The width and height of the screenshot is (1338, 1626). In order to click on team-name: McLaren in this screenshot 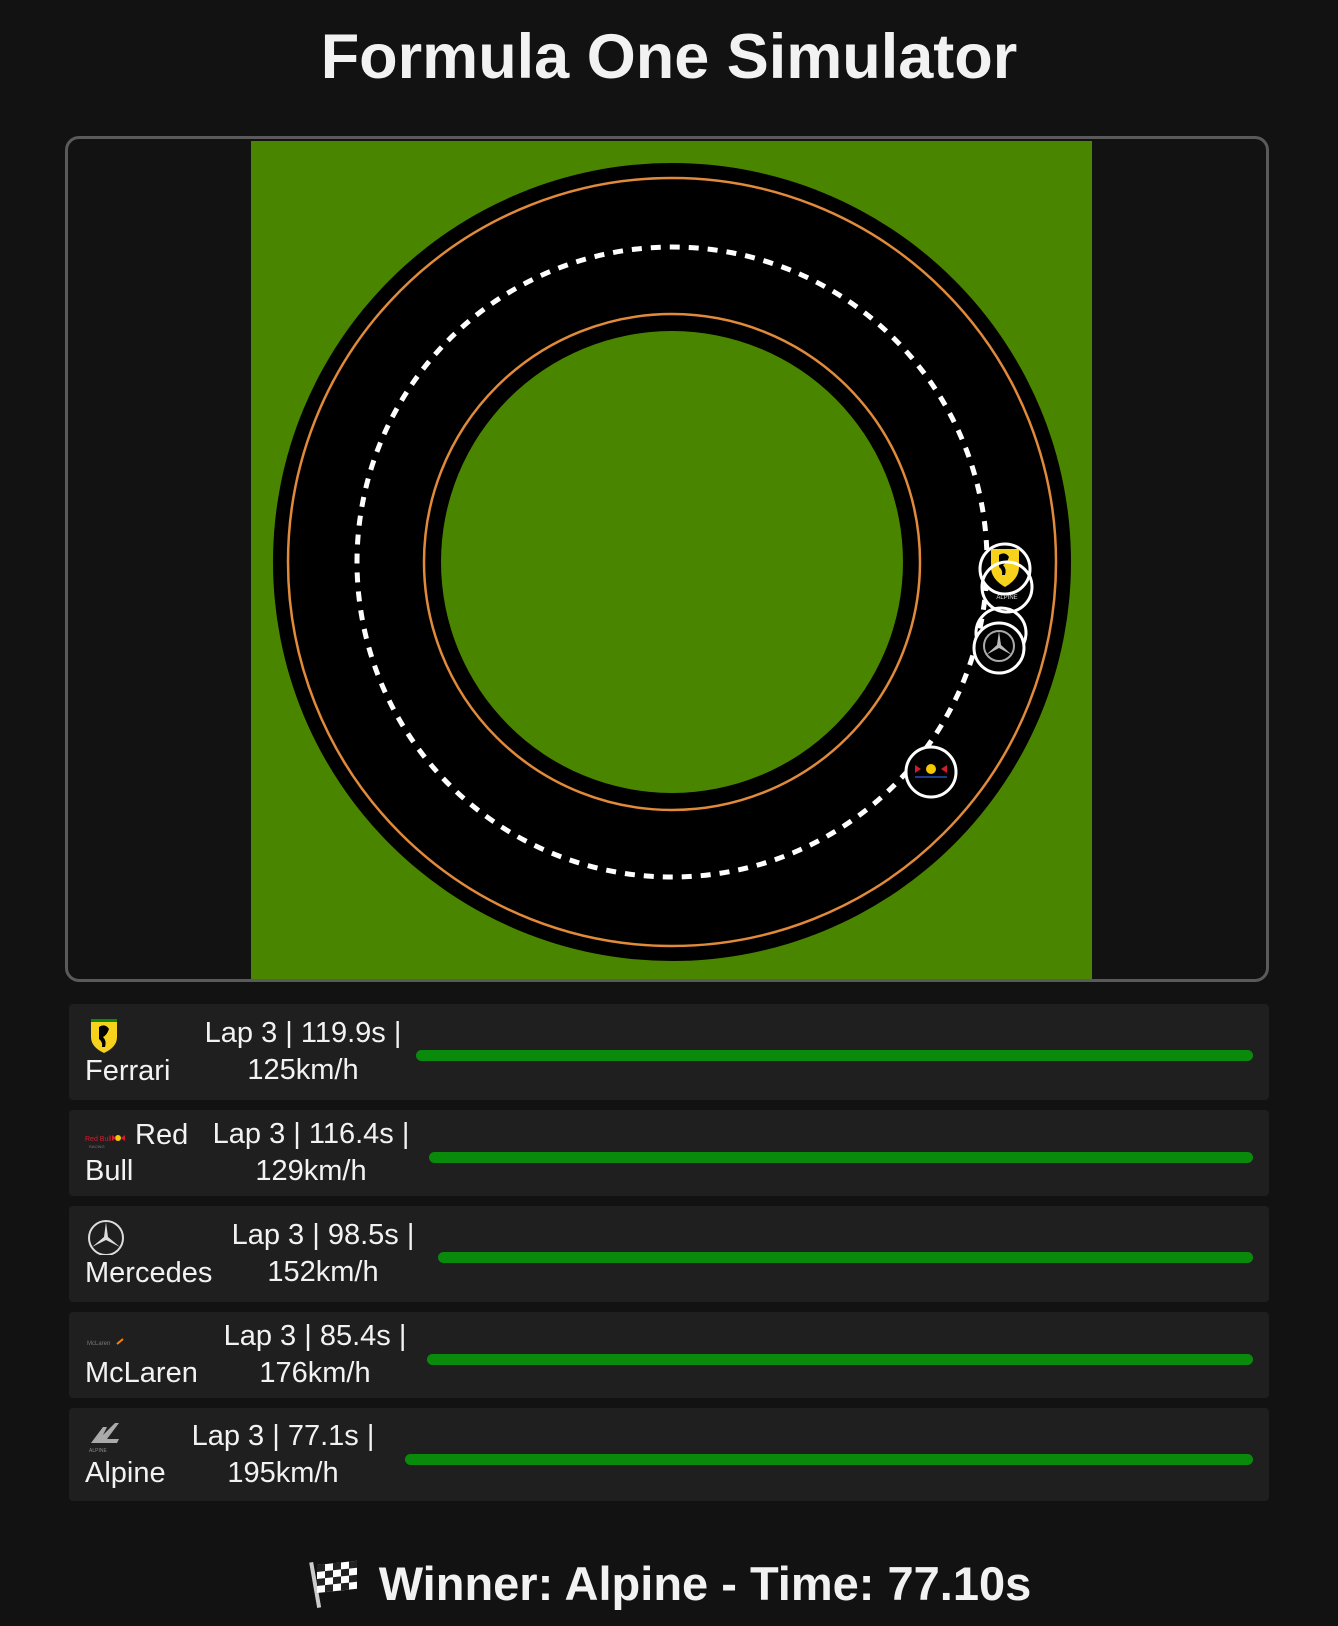, I will do `click(141, 1373)`.